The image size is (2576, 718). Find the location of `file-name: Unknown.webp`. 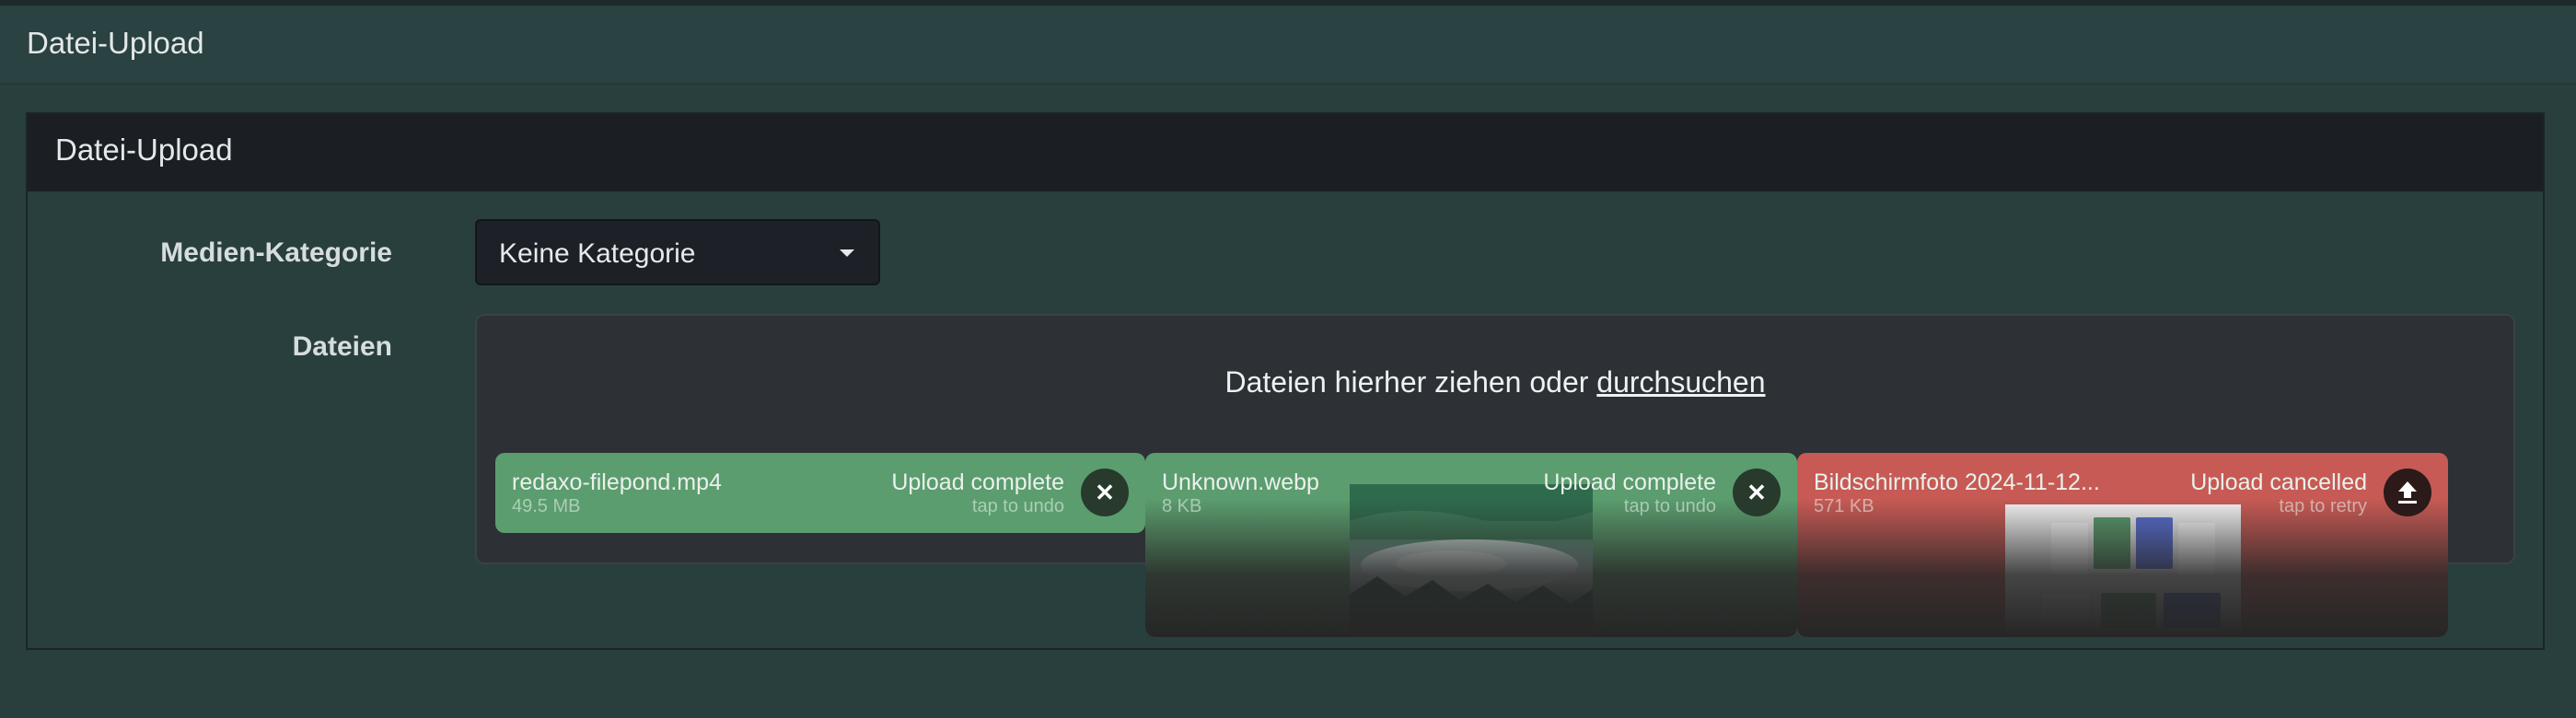

file-name: Unknown.webp is located at coordinates (1240, 482).